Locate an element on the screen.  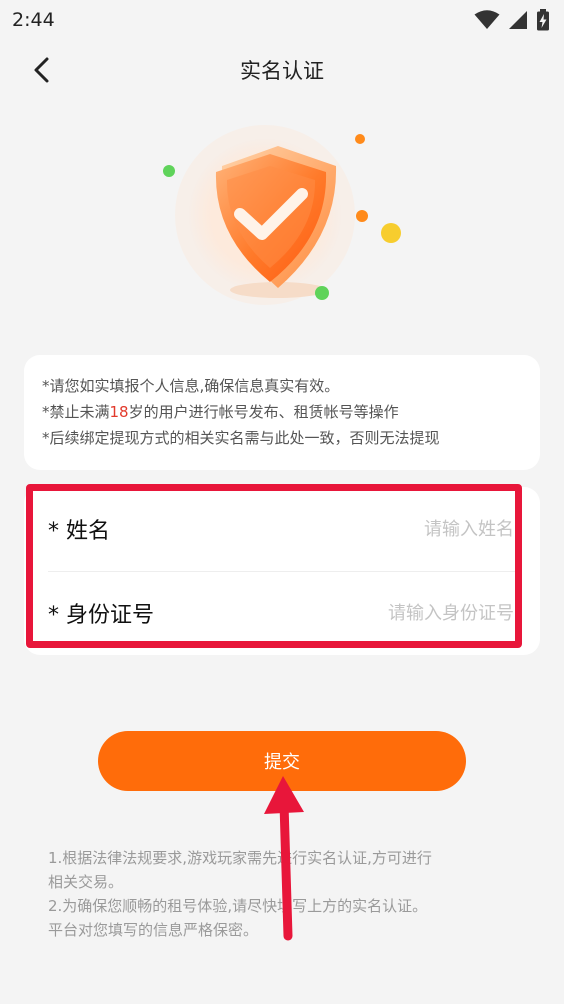
notice-age-highlight: 18 is located at coordinates (119, 412).